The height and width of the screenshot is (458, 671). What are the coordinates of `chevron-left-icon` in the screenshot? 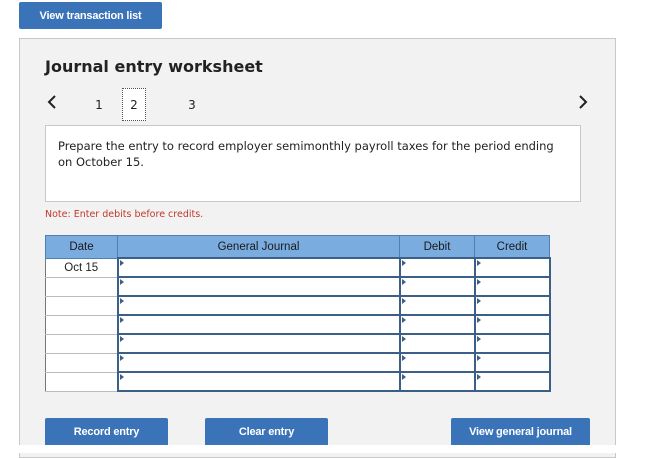 It's located at (51, 102).